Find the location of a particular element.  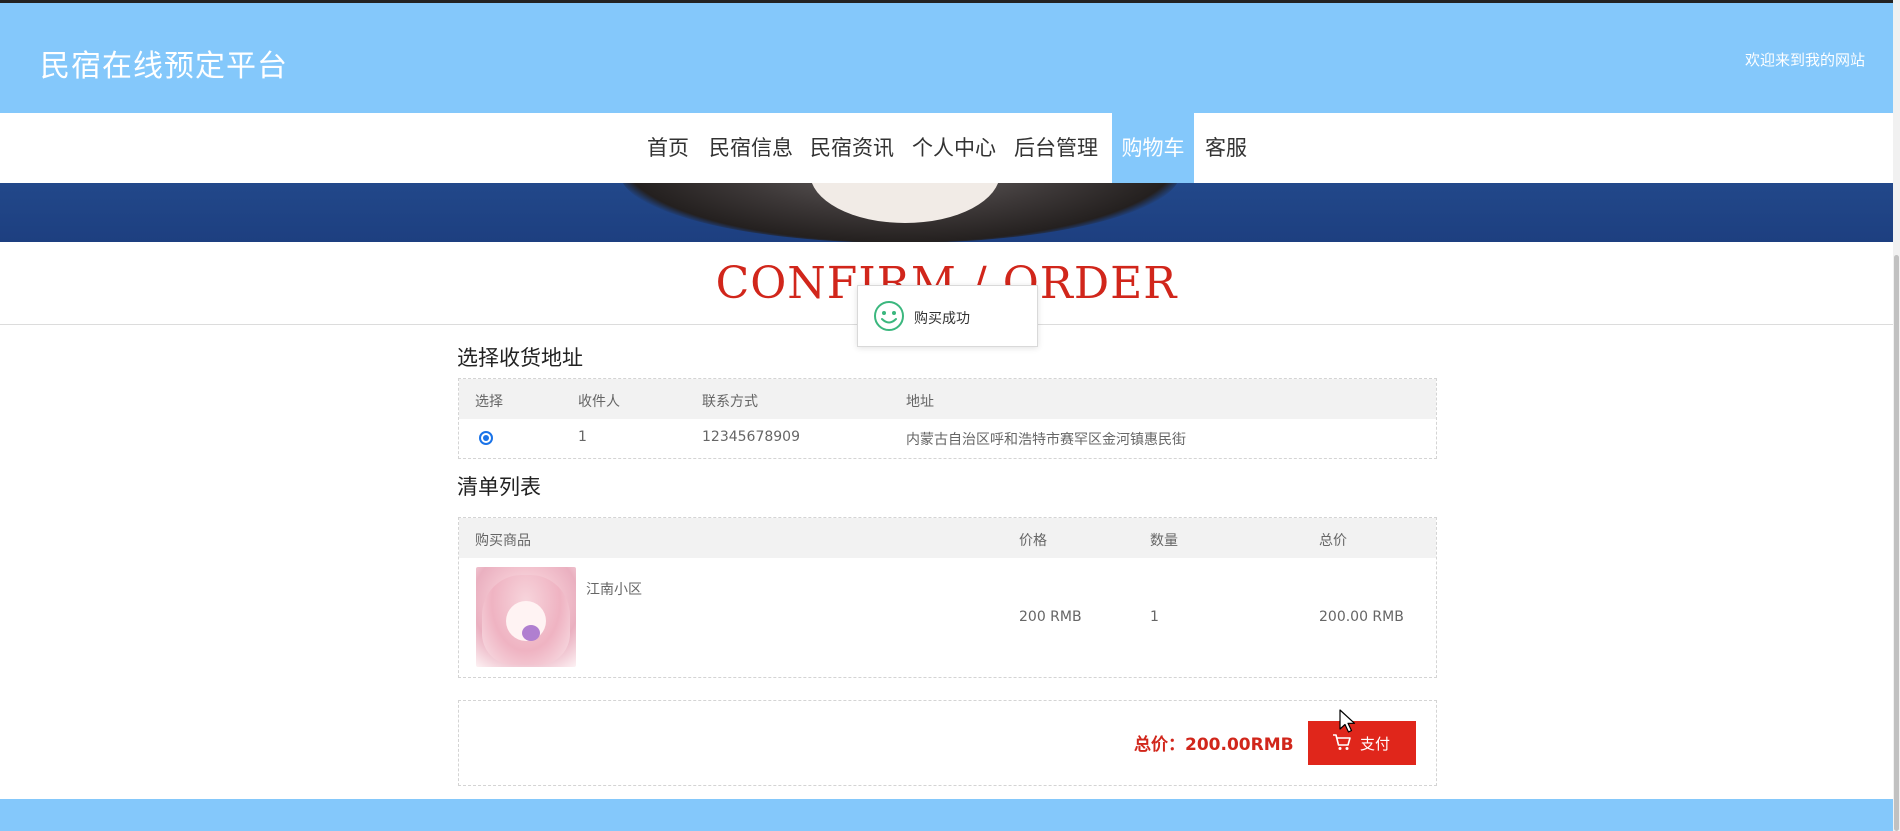

order-items-table: 购买商品 价格 数量 总价 江南小区 200 RMB 1 200.00 RMB is located at coordinates (947, 597).